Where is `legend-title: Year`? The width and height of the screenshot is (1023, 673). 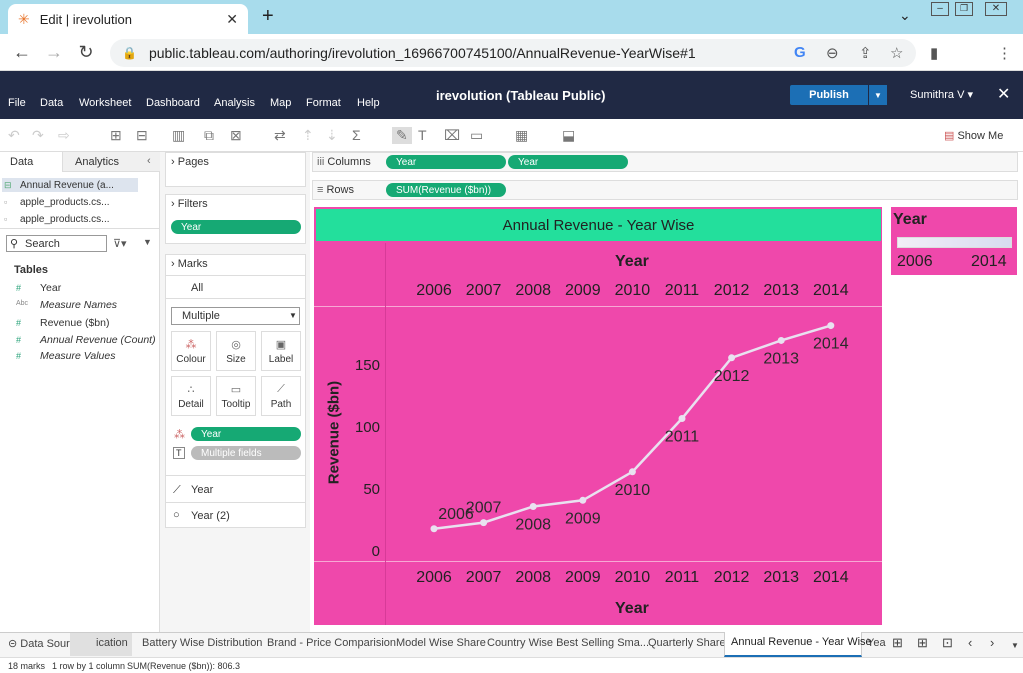
legend-title: Year is located at coordinates (910, 219).